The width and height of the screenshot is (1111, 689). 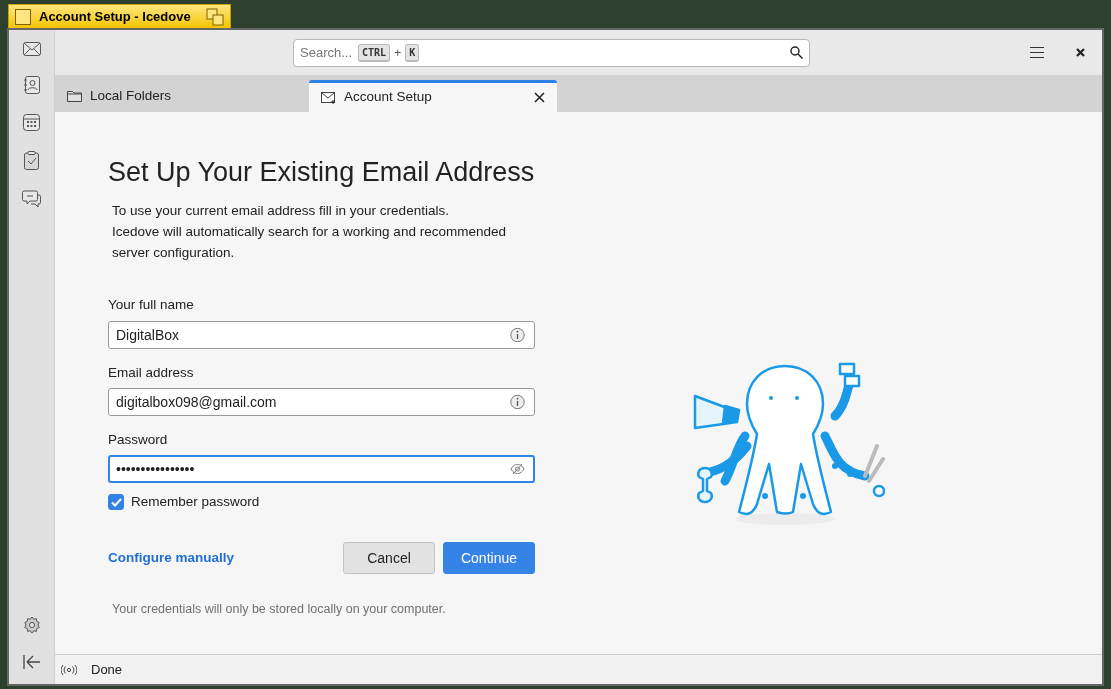 What do you see at coordinates (321, 401) in the screenshot?
I see `input-field: digitalbox098@gmail.com` at bounding box center [321, 401].